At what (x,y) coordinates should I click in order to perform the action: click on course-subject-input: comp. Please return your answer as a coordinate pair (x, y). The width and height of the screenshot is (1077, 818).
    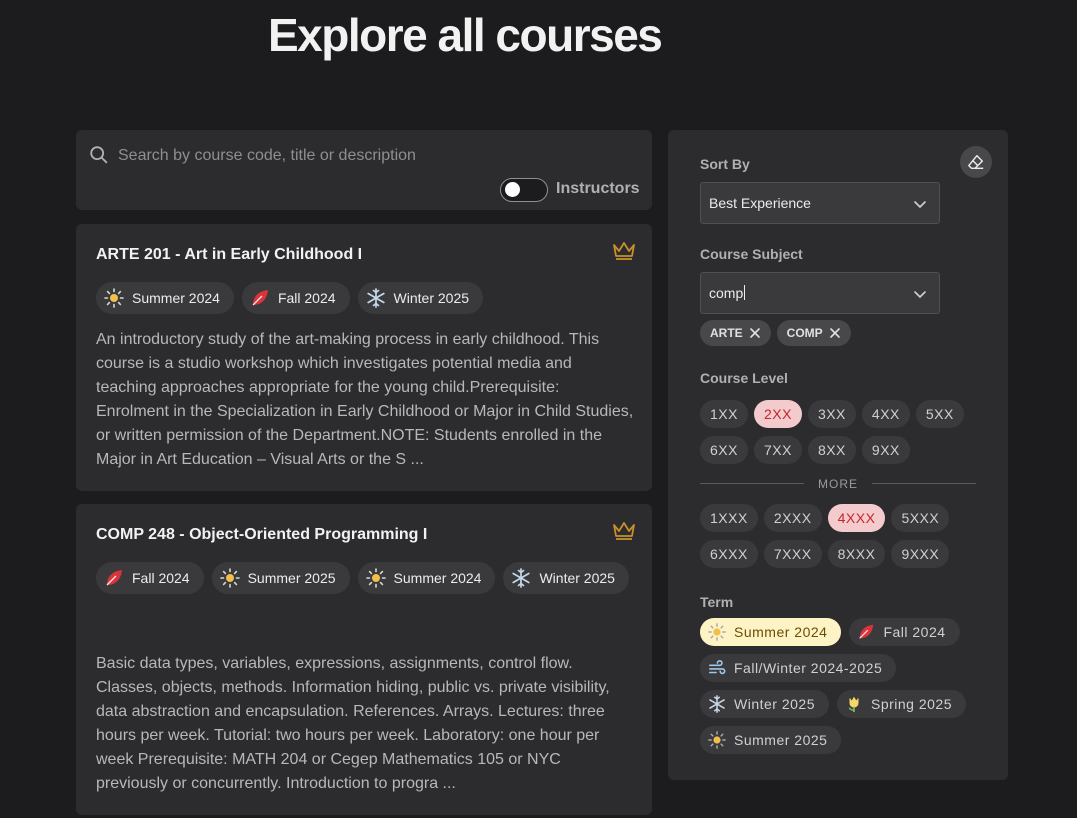
    Looking at the image, I should click on (727, 293).